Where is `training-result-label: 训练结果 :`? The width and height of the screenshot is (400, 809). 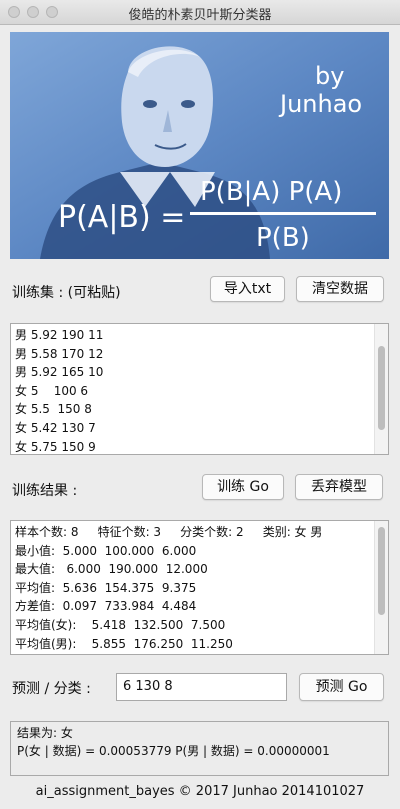 training-result-label: 训练结果 : is located at coordinates (45, 491).